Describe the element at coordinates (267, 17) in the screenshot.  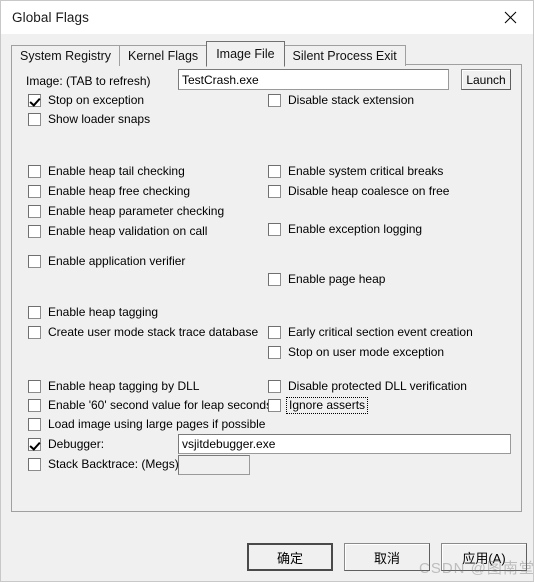
I see `title-bar: Global Flags` at that location.